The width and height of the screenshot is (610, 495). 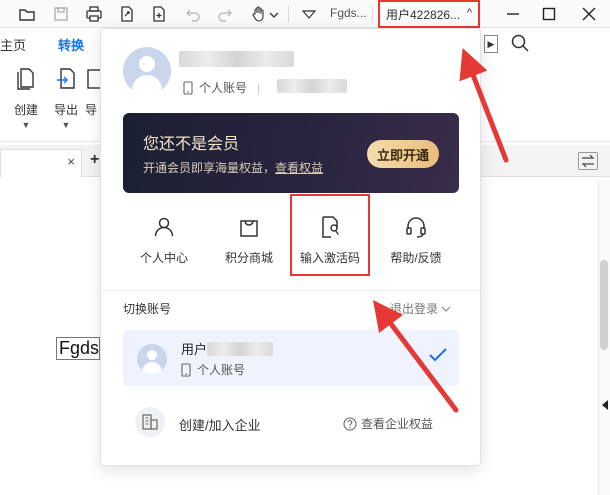 I want to click on headset-icon, so click(x=416, y=227).